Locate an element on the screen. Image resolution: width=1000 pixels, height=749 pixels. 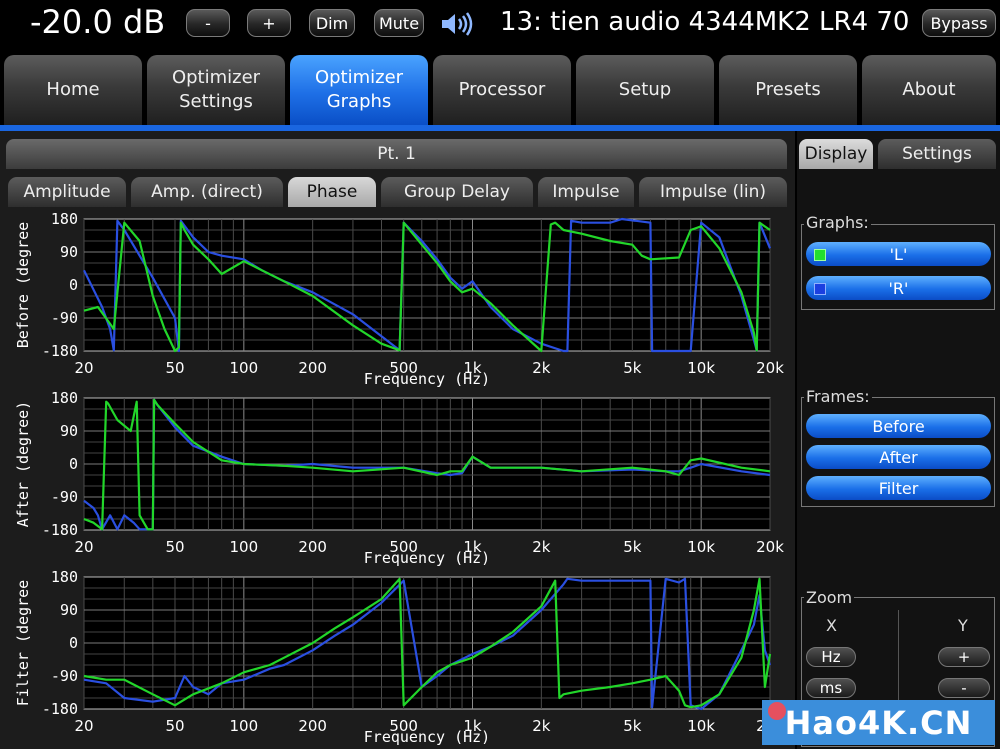
zoom-y-label: Y is located at coordinates (963, 625).